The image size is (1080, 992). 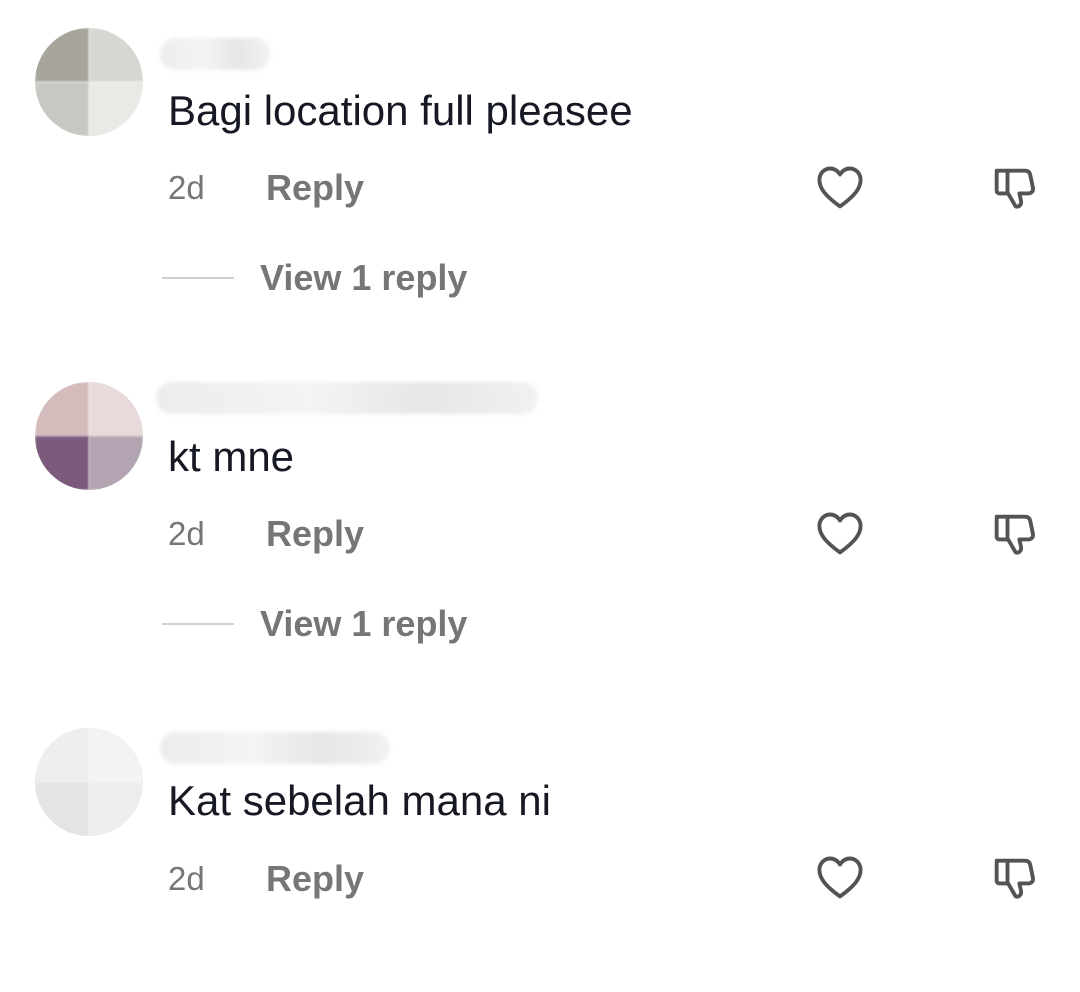 I want to click on comment-text: kt mne, so click(x=231, y=456).